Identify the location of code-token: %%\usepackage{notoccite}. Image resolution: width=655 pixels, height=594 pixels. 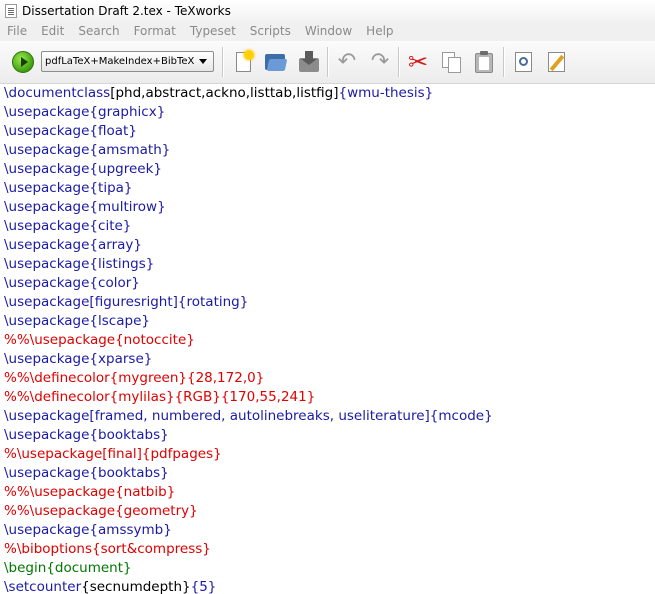
(99, 340).